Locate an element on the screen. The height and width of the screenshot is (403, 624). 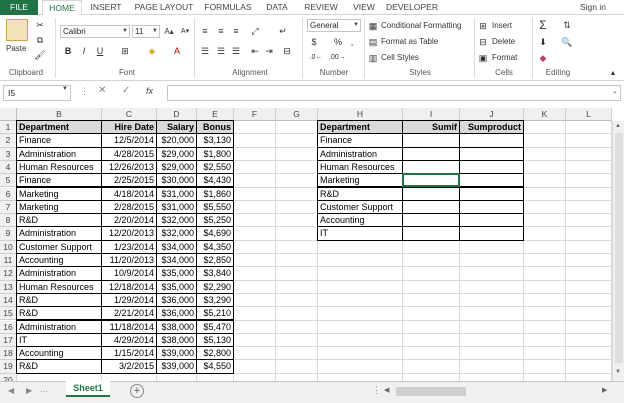
name-box: I5 is located at coordinates (37, 93).